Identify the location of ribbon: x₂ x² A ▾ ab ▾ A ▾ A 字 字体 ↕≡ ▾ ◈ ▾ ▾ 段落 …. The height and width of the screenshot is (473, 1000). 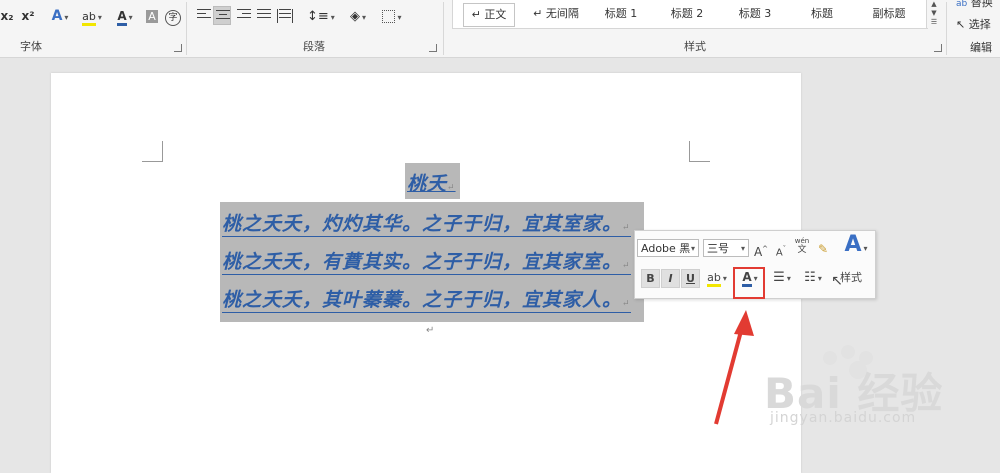
(500, 29).